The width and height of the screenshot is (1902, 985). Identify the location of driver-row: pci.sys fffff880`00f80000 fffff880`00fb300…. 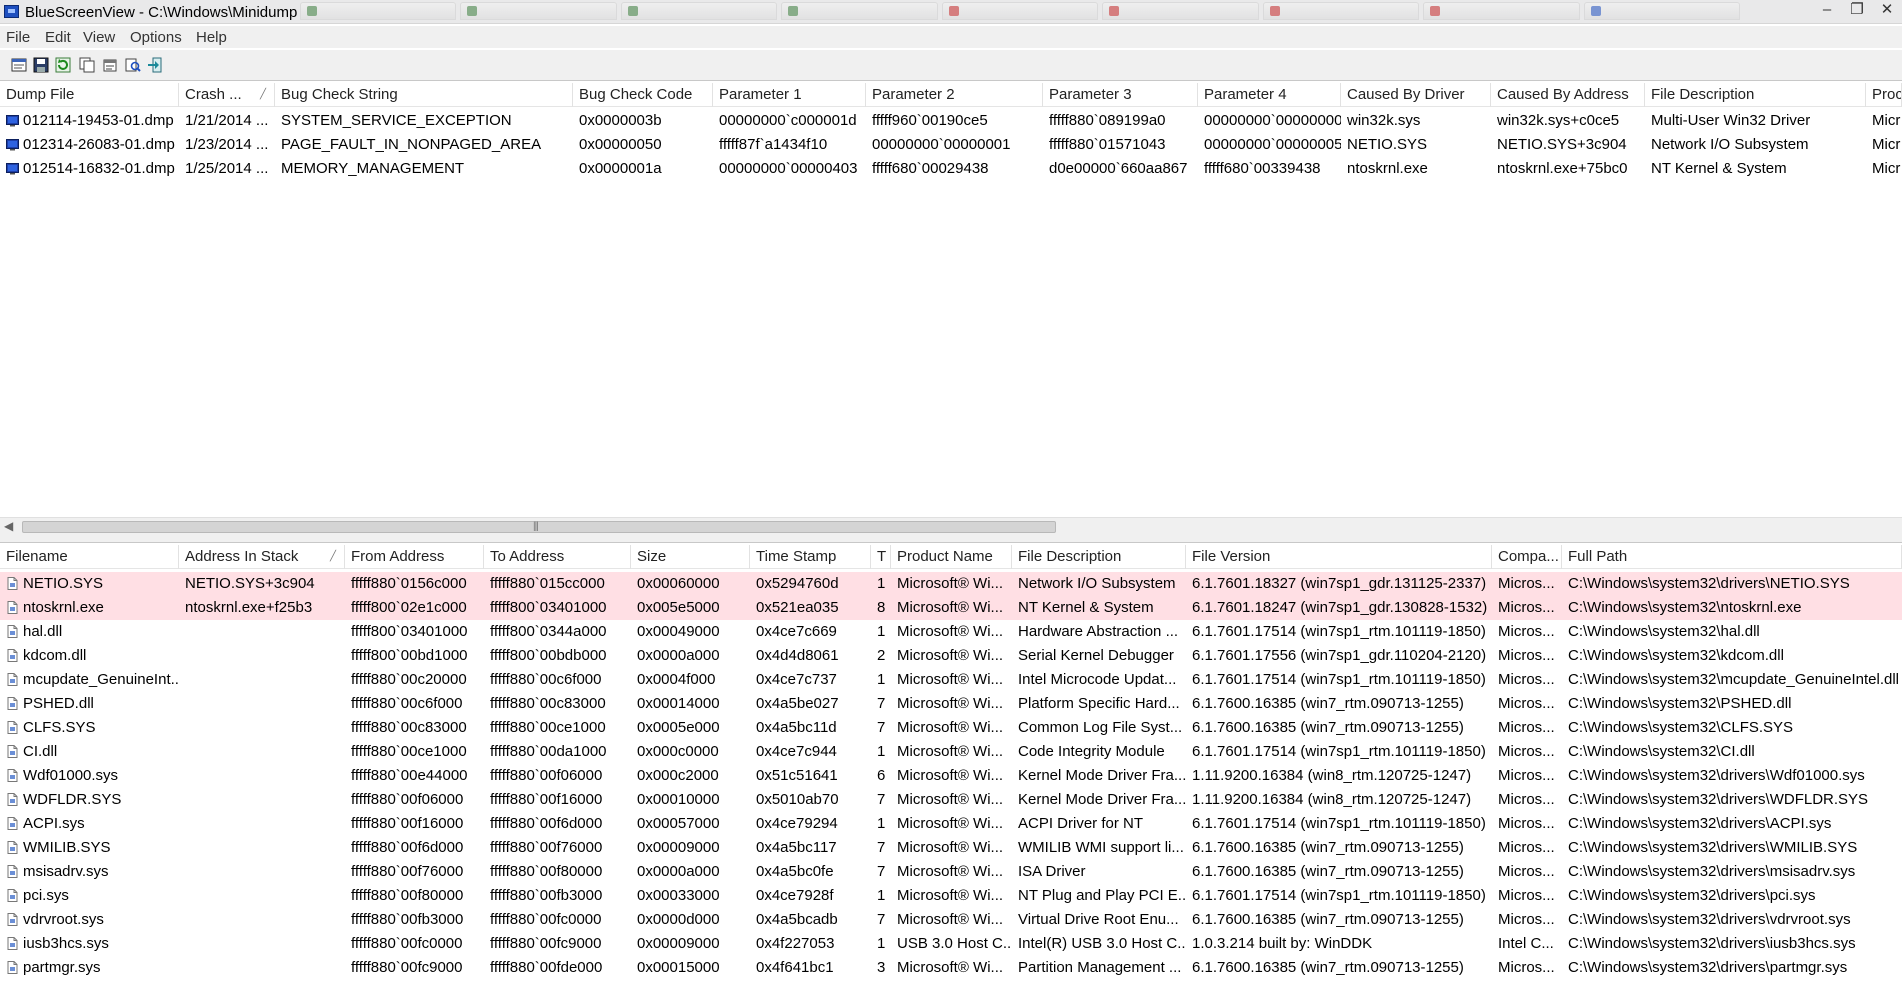
(951, 896).